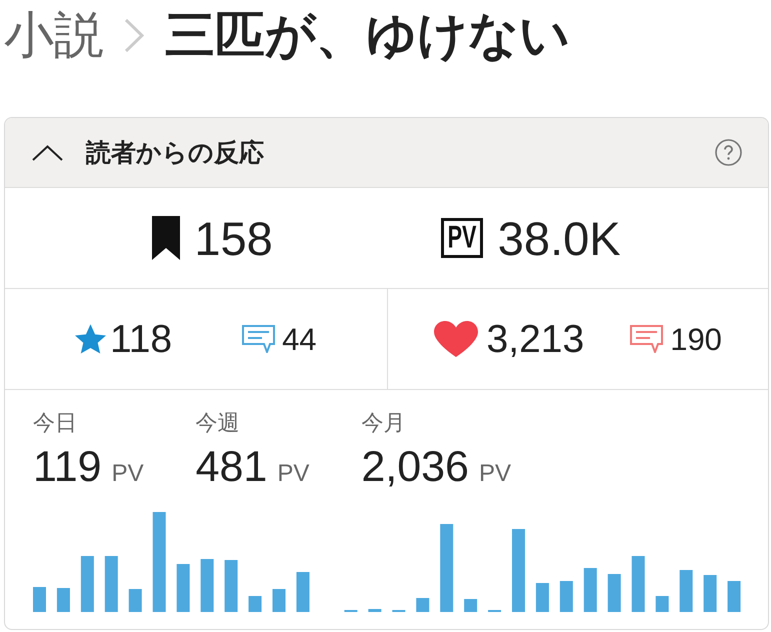 The image size is (771, 632). What do you see at coordinates (218, 423) in the screenshot?
I see `period-label: 今週` at bounding box center [218, 423].